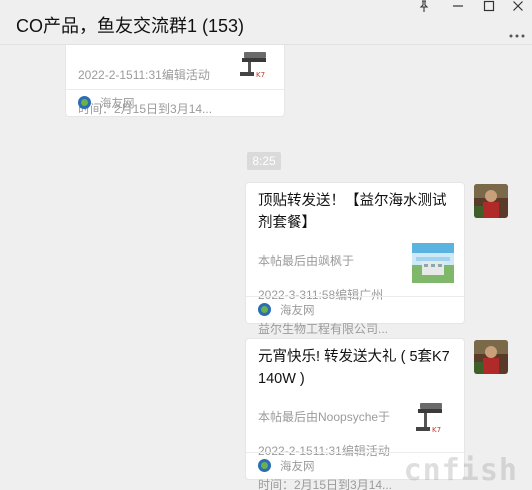  What do you see at coordinates (352, 212) in the screenshot?
I see `card-title: 顶贴转发送！【益尔海水测试剂套餐】` at bounding box center [352, 212].